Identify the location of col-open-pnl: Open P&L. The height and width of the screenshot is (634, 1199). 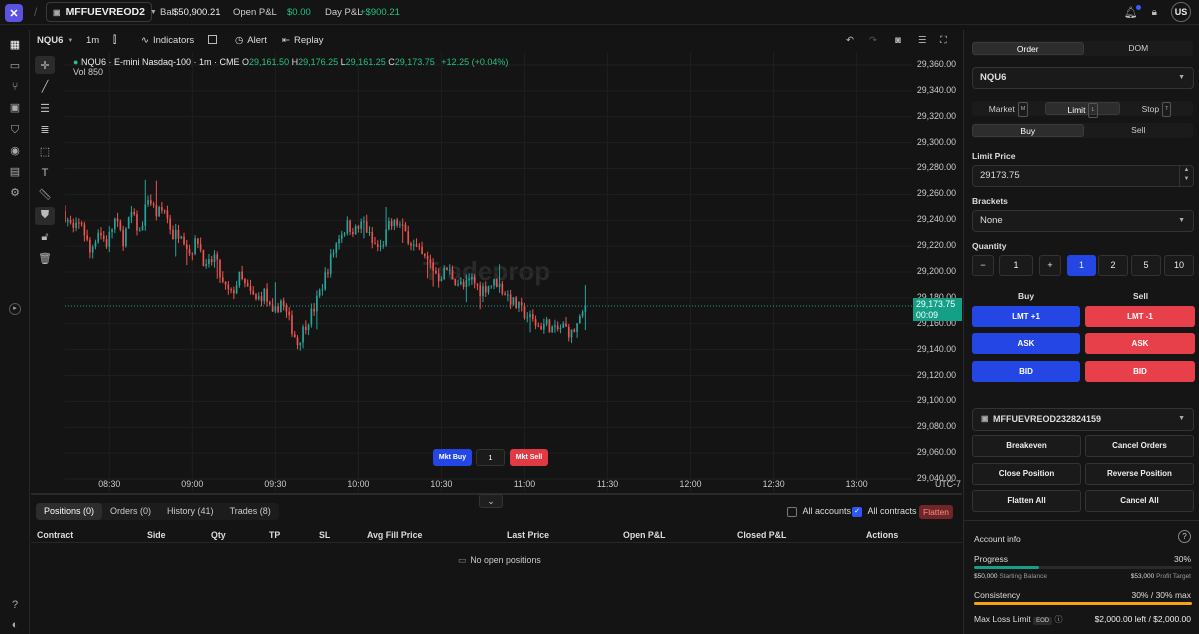
(644, 535).